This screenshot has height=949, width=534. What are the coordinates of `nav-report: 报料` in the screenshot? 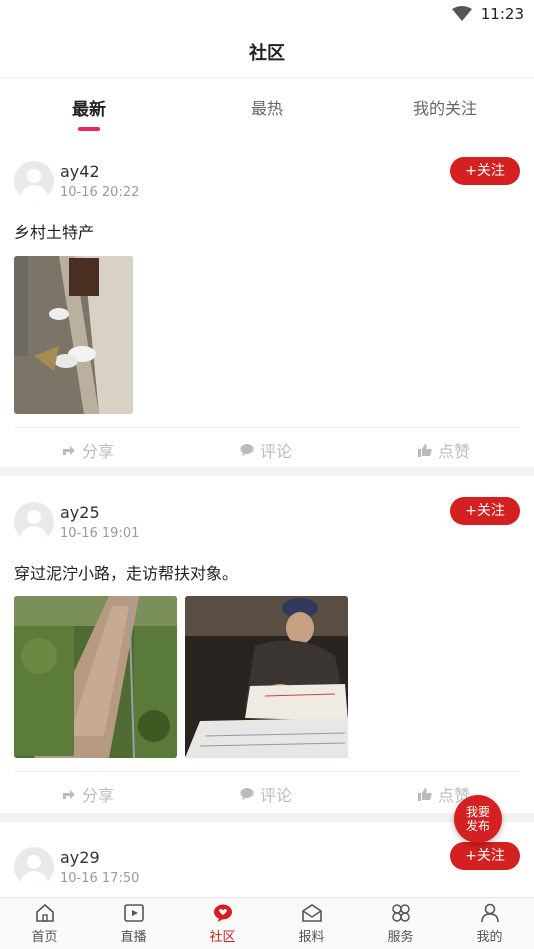 It's located at (311, 923).